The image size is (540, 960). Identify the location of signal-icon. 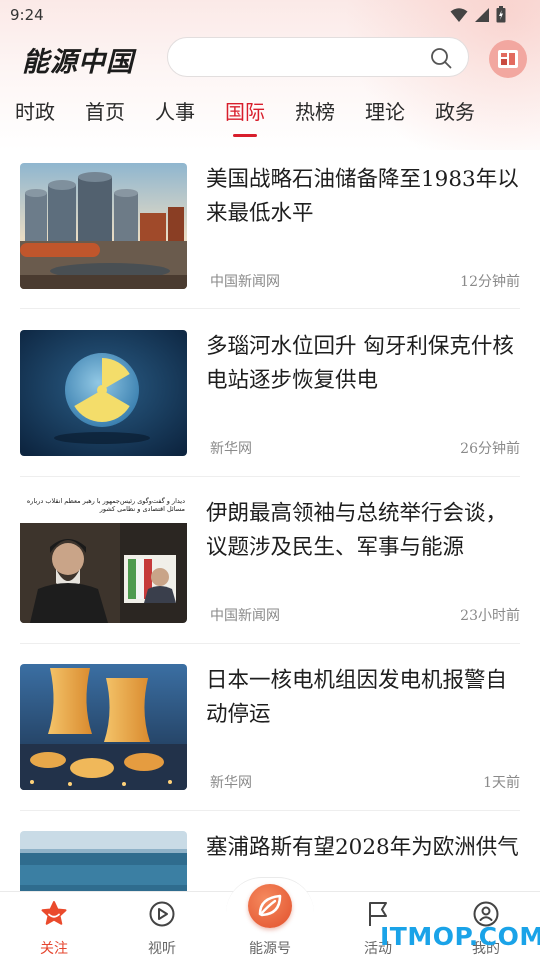
(482, 14).